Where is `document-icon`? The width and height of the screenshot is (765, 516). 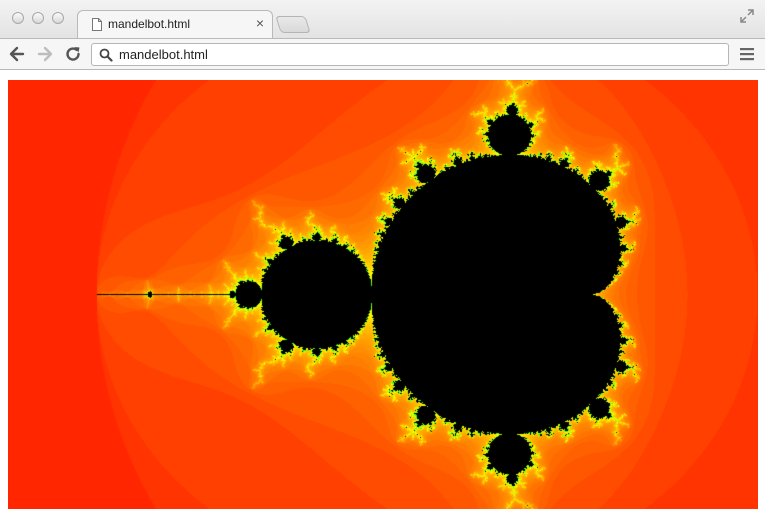
document-icon is located at coordinates (97, 24).